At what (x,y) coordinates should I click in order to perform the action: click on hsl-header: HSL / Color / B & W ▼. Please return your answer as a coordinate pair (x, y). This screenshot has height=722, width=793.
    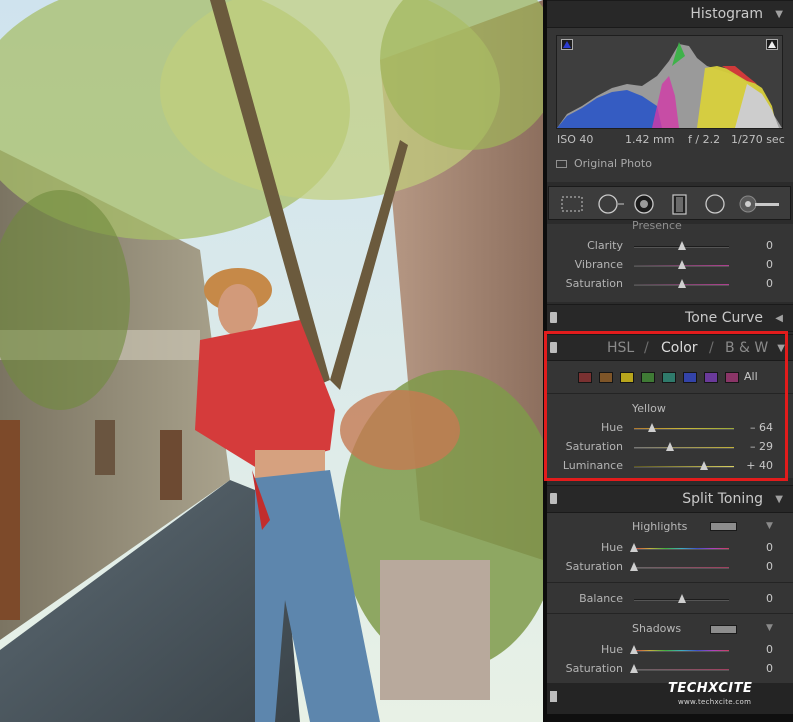
    Looking at the image, I should click on (670, 347).